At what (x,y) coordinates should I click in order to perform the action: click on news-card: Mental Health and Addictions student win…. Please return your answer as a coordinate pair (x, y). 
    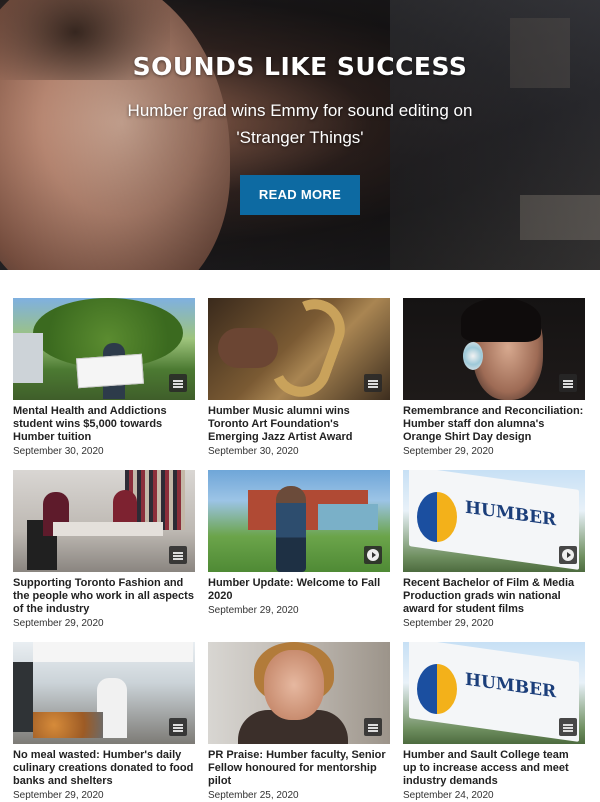
    Looking at the image, I should click on (104, 377).